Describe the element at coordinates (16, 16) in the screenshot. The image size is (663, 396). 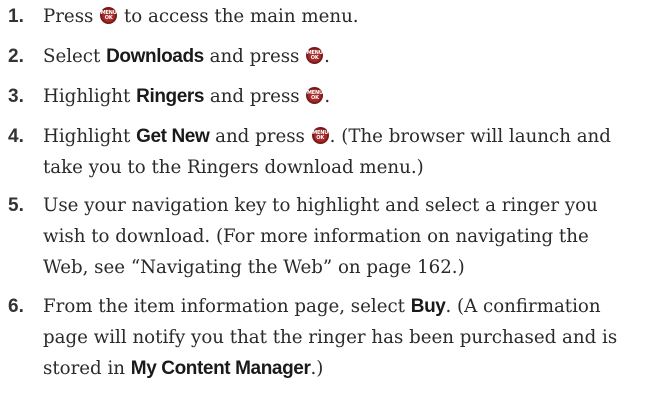
I see `step-number: 1.` at that location.